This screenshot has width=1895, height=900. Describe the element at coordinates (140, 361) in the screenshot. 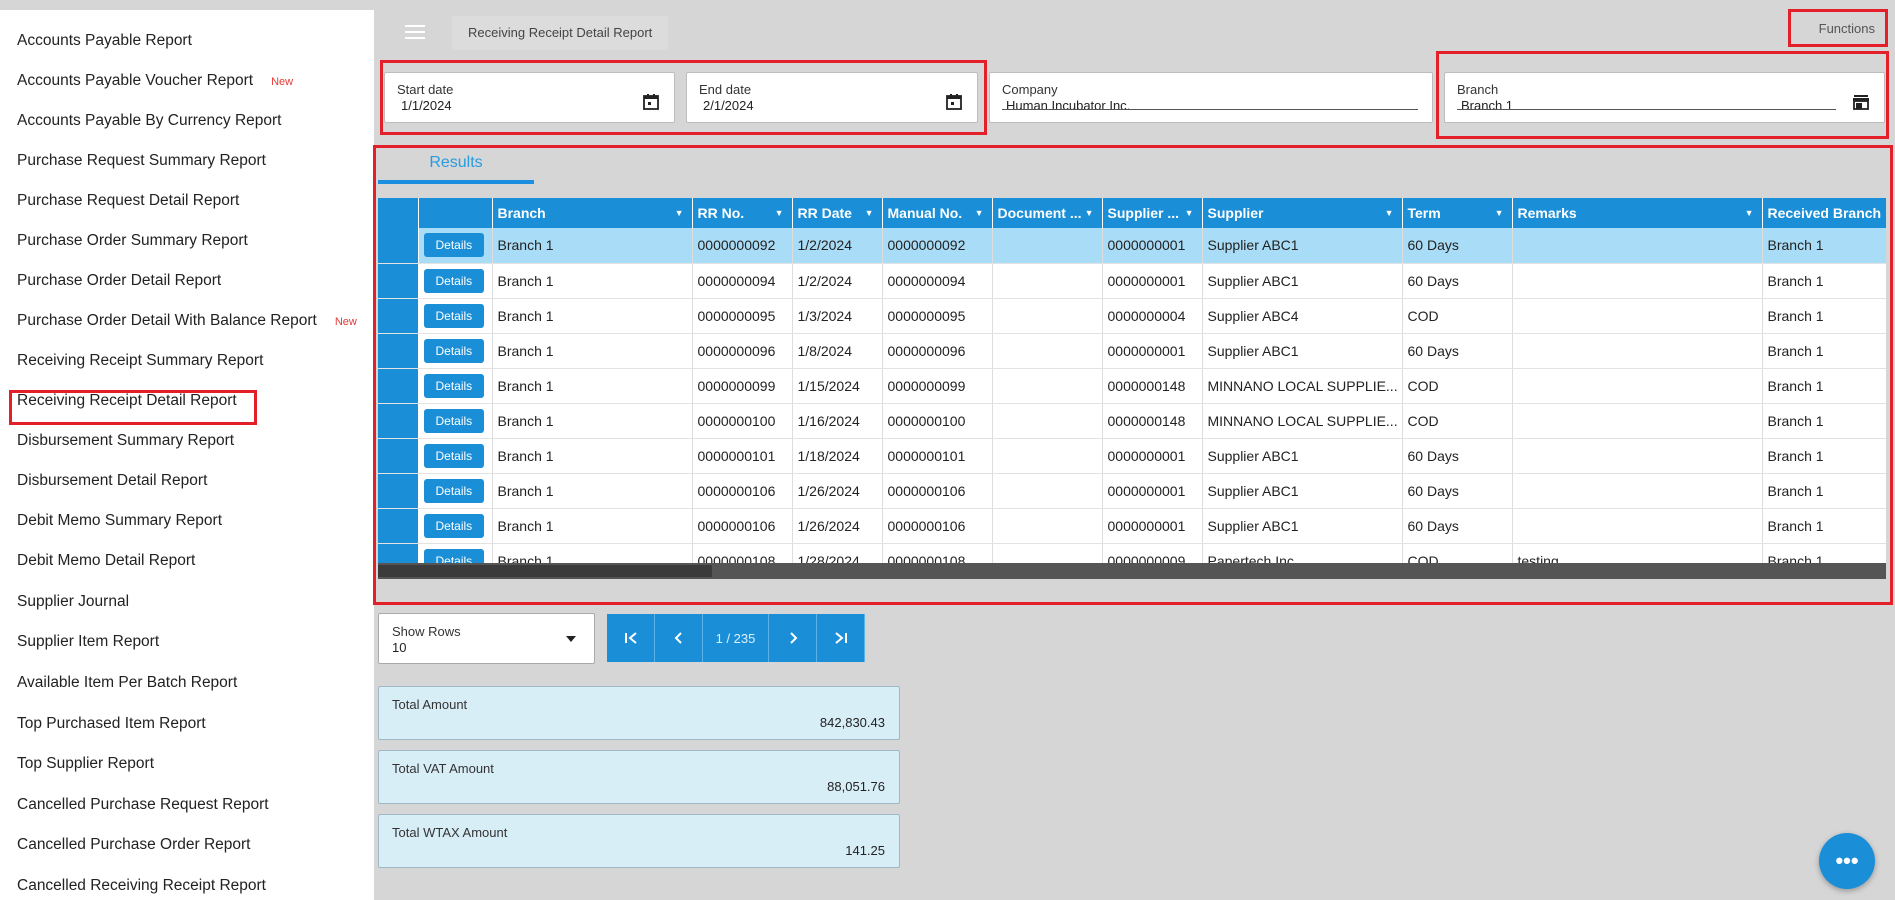

I see `sidebar-item-receiving-receipt-summary-report: Receiving Receipt Summary Report` at that location.